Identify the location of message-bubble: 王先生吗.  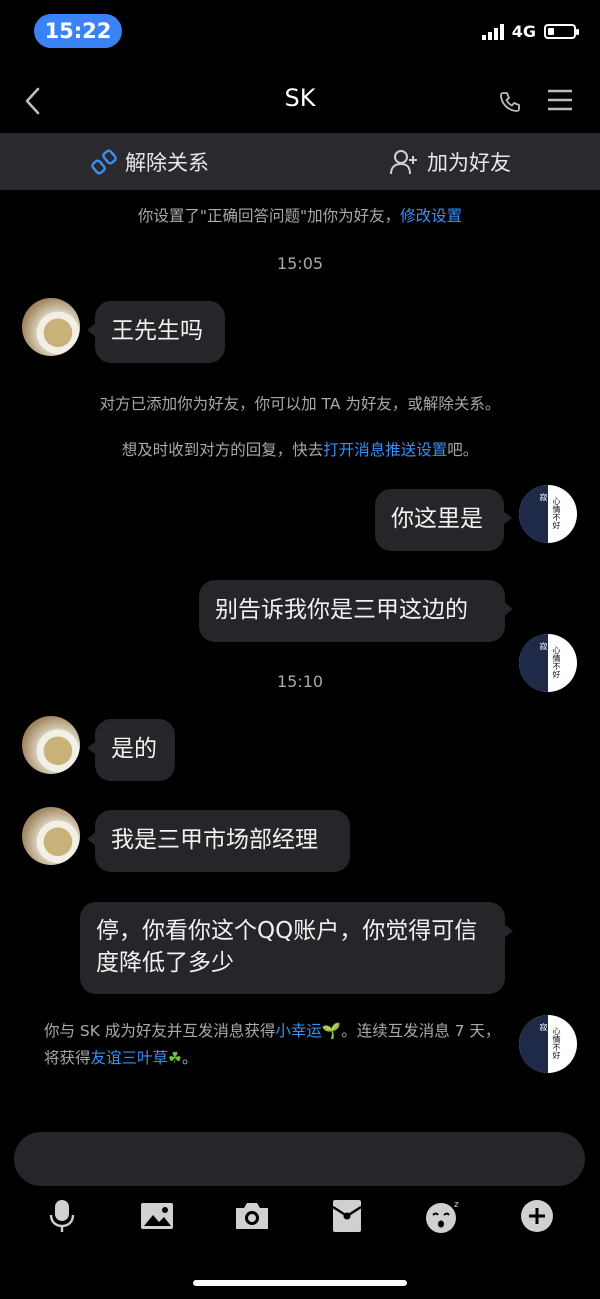
(156, 332).